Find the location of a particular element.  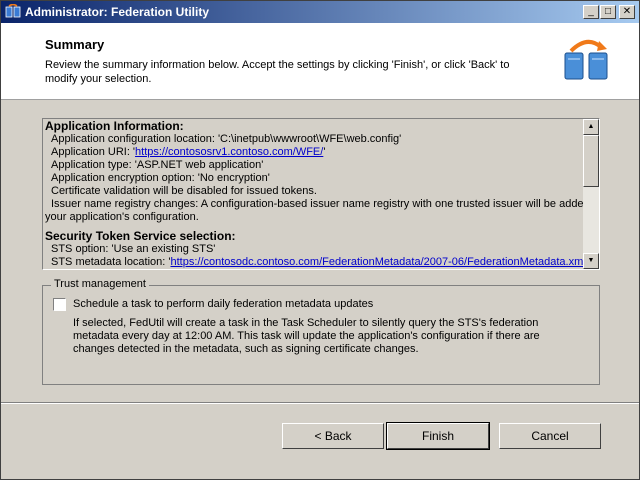

section-heading-sts: Security Token Service selection: is located at coordinates (140, 236).